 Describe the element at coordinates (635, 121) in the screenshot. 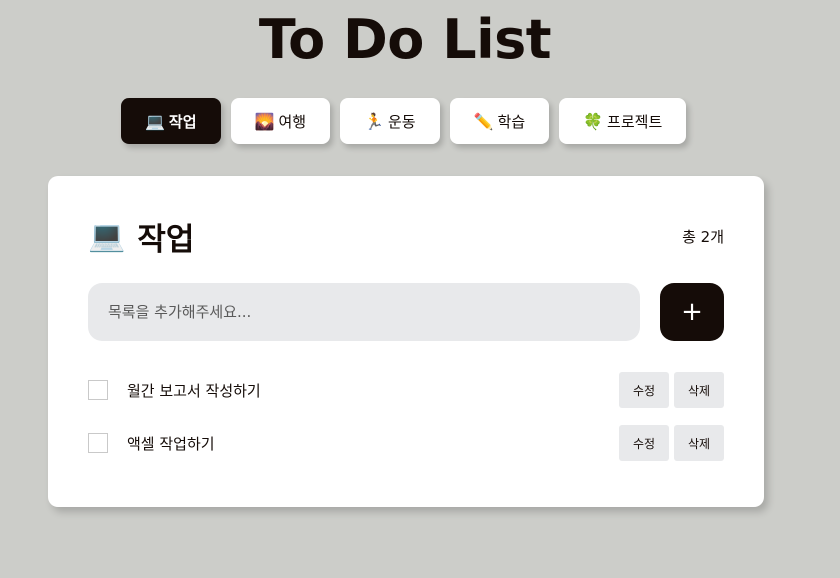

I see `tab-label: 프로젝트` at that location.